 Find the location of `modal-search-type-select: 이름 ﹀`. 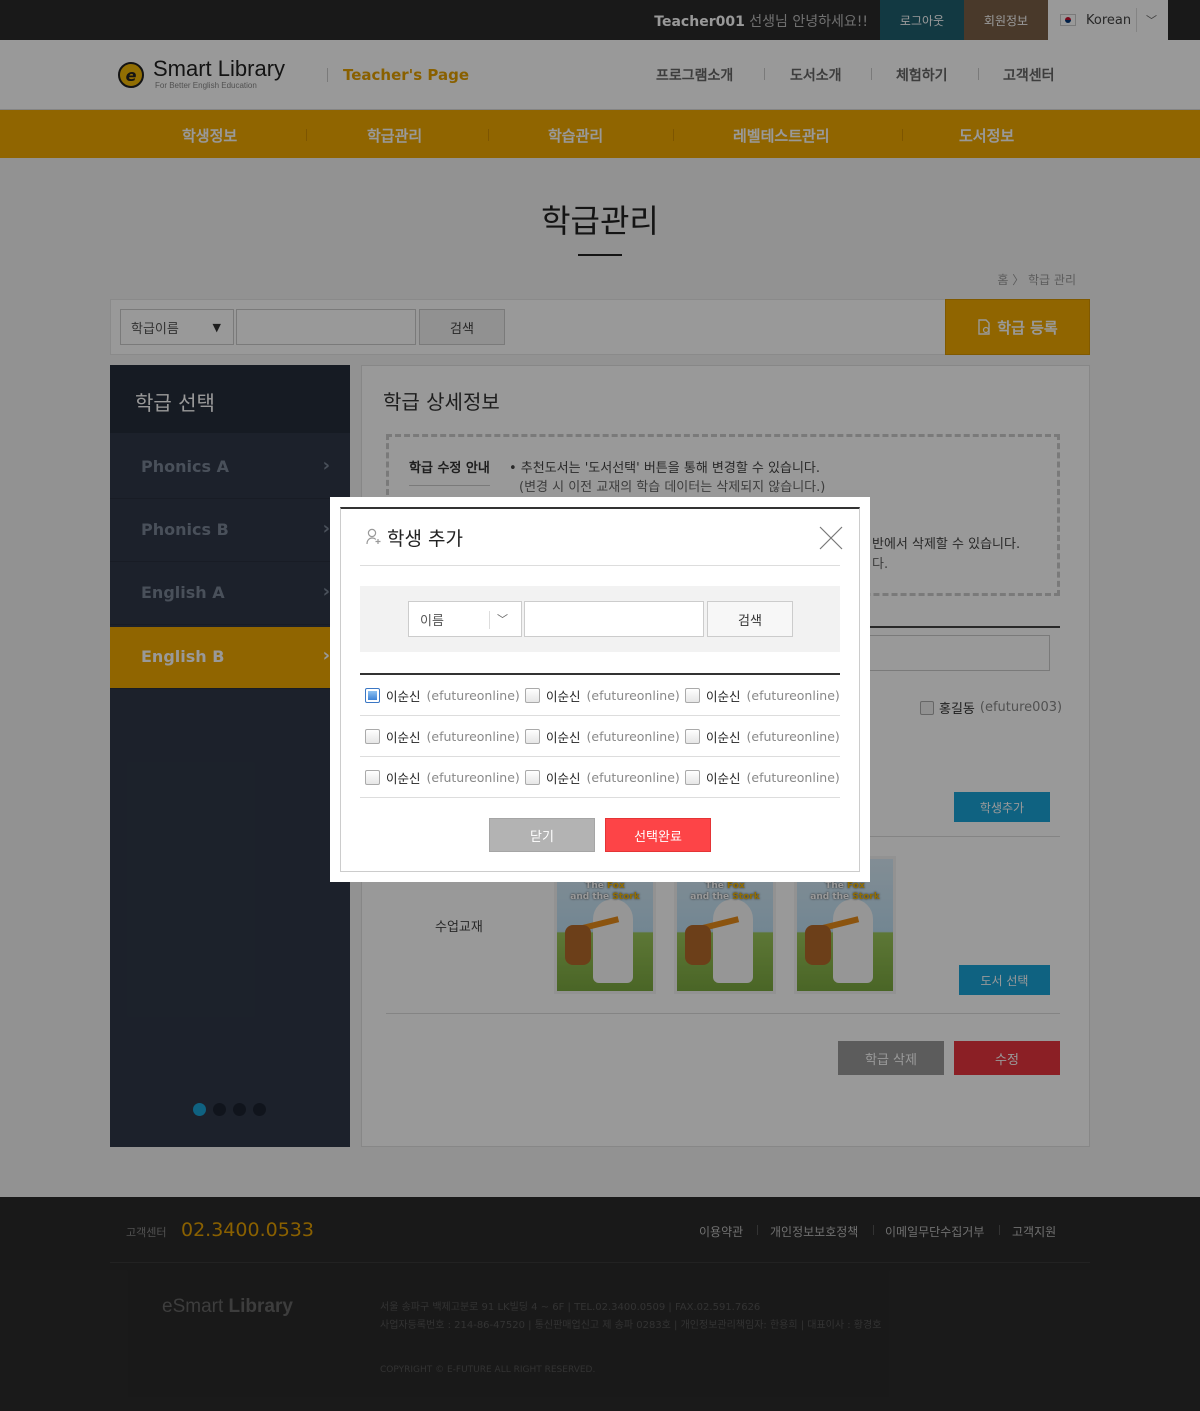

modal-search-type-select: 이름 ﹀ is located at coordinates (465, 619).